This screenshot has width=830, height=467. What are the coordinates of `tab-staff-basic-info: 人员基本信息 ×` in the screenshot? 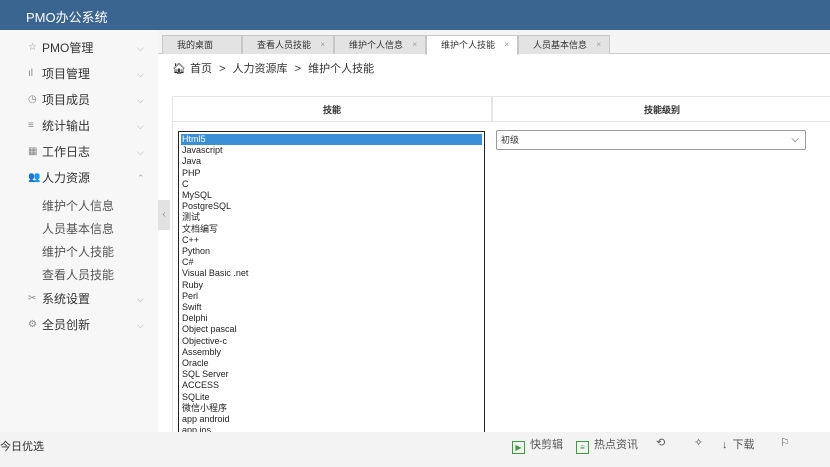 It's located at (564, 44).